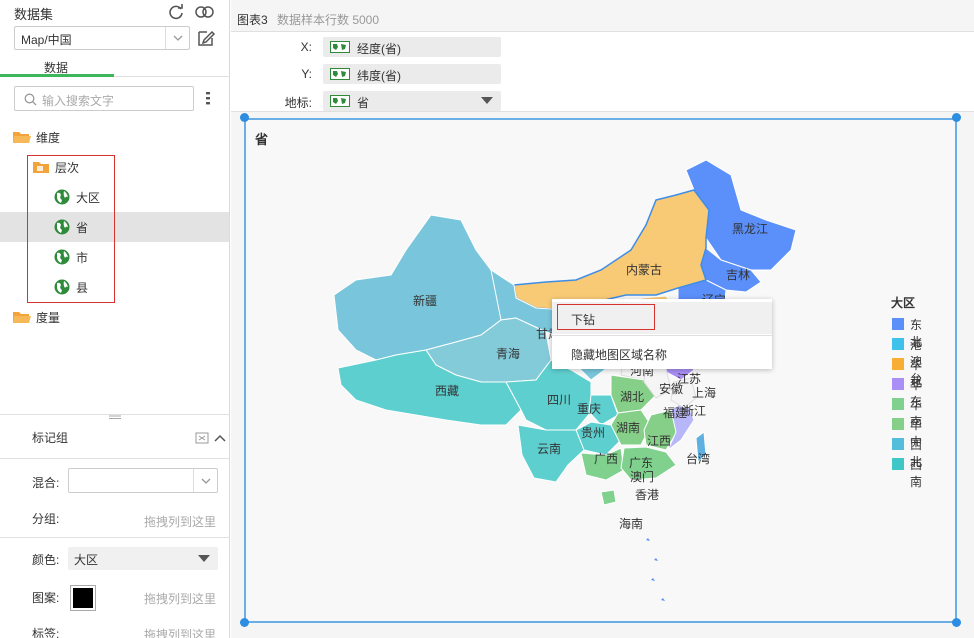 The image size is (974, 638). I want to click on group-drop-target: 拖拽列到这里, so click(180, 521).